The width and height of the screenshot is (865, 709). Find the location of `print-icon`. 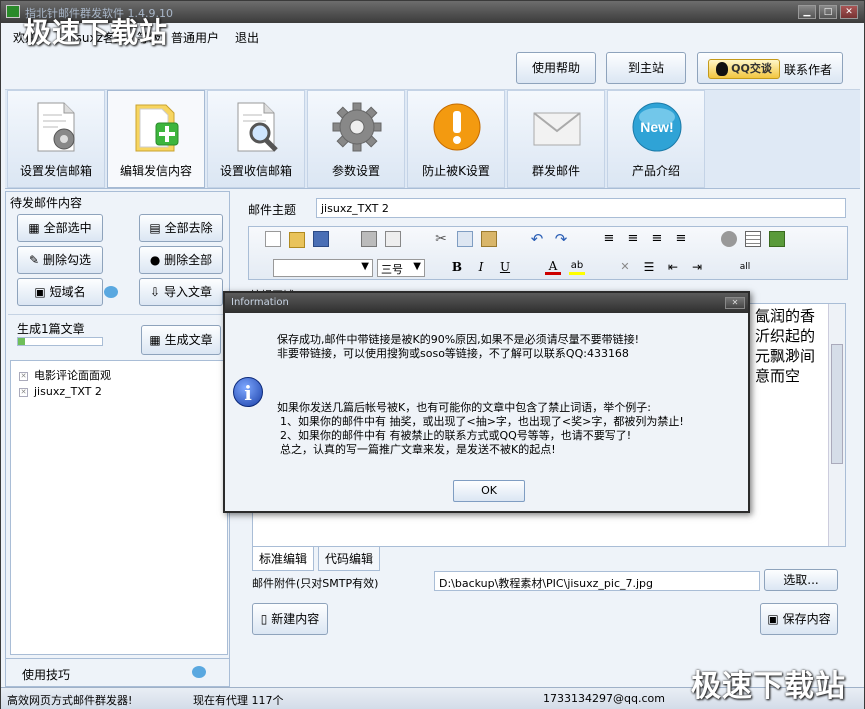

print-icon is located at coordinates (369, 239).